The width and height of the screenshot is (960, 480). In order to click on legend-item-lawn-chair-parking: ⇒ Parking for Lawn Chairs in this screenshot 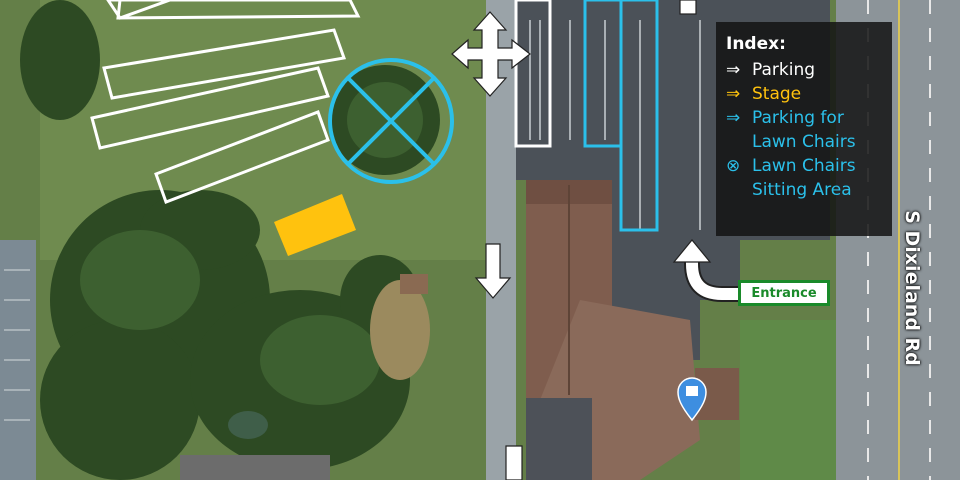, I will do `click(804, 130)`.